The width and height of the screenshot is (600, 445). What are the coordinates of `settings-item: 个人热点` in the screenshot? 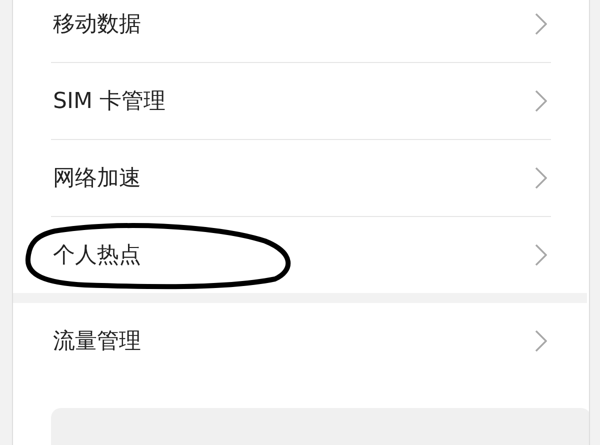 It's located at (96, 255).